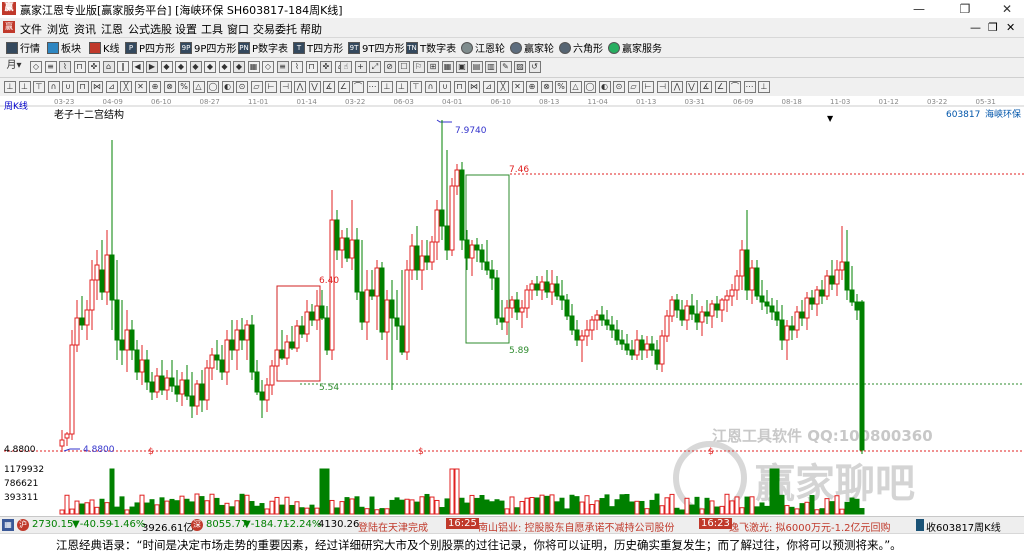 The height and width of the screenshot is (555, 1024). What do you see at coordinates (31, 29) in the screenshot?
I see `menu-file: 文件` at bounding box center [31, 29].